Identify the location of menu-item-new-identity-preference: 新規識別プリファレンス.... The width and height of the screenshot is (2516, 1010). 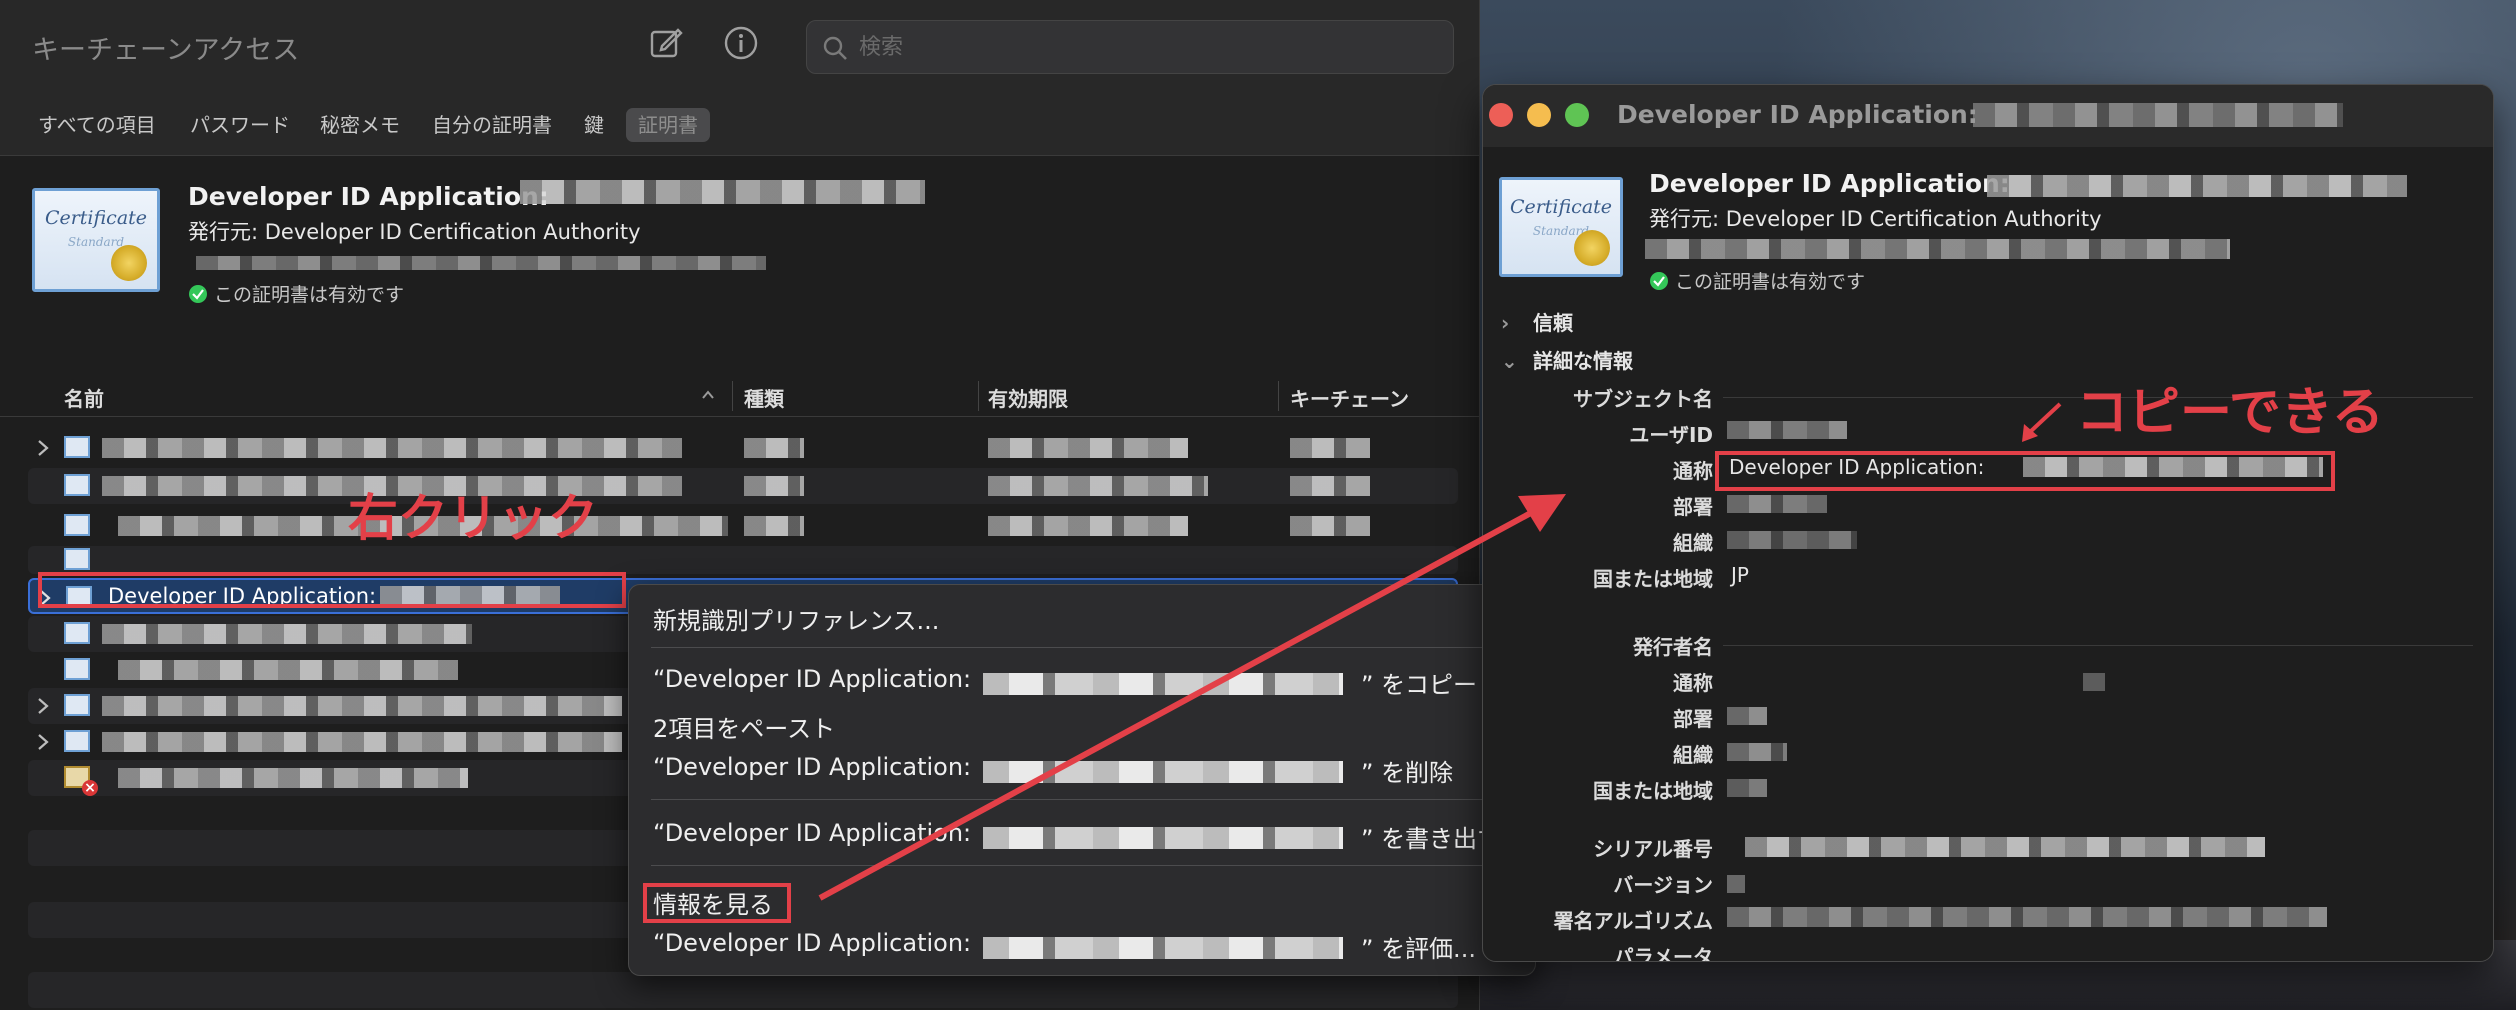
(796, 618).